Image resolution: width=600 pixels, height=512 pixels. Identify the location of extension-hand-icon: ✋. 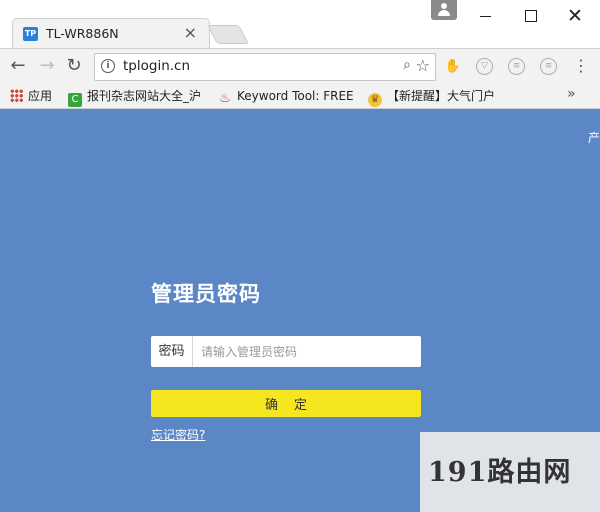
(453, 67).